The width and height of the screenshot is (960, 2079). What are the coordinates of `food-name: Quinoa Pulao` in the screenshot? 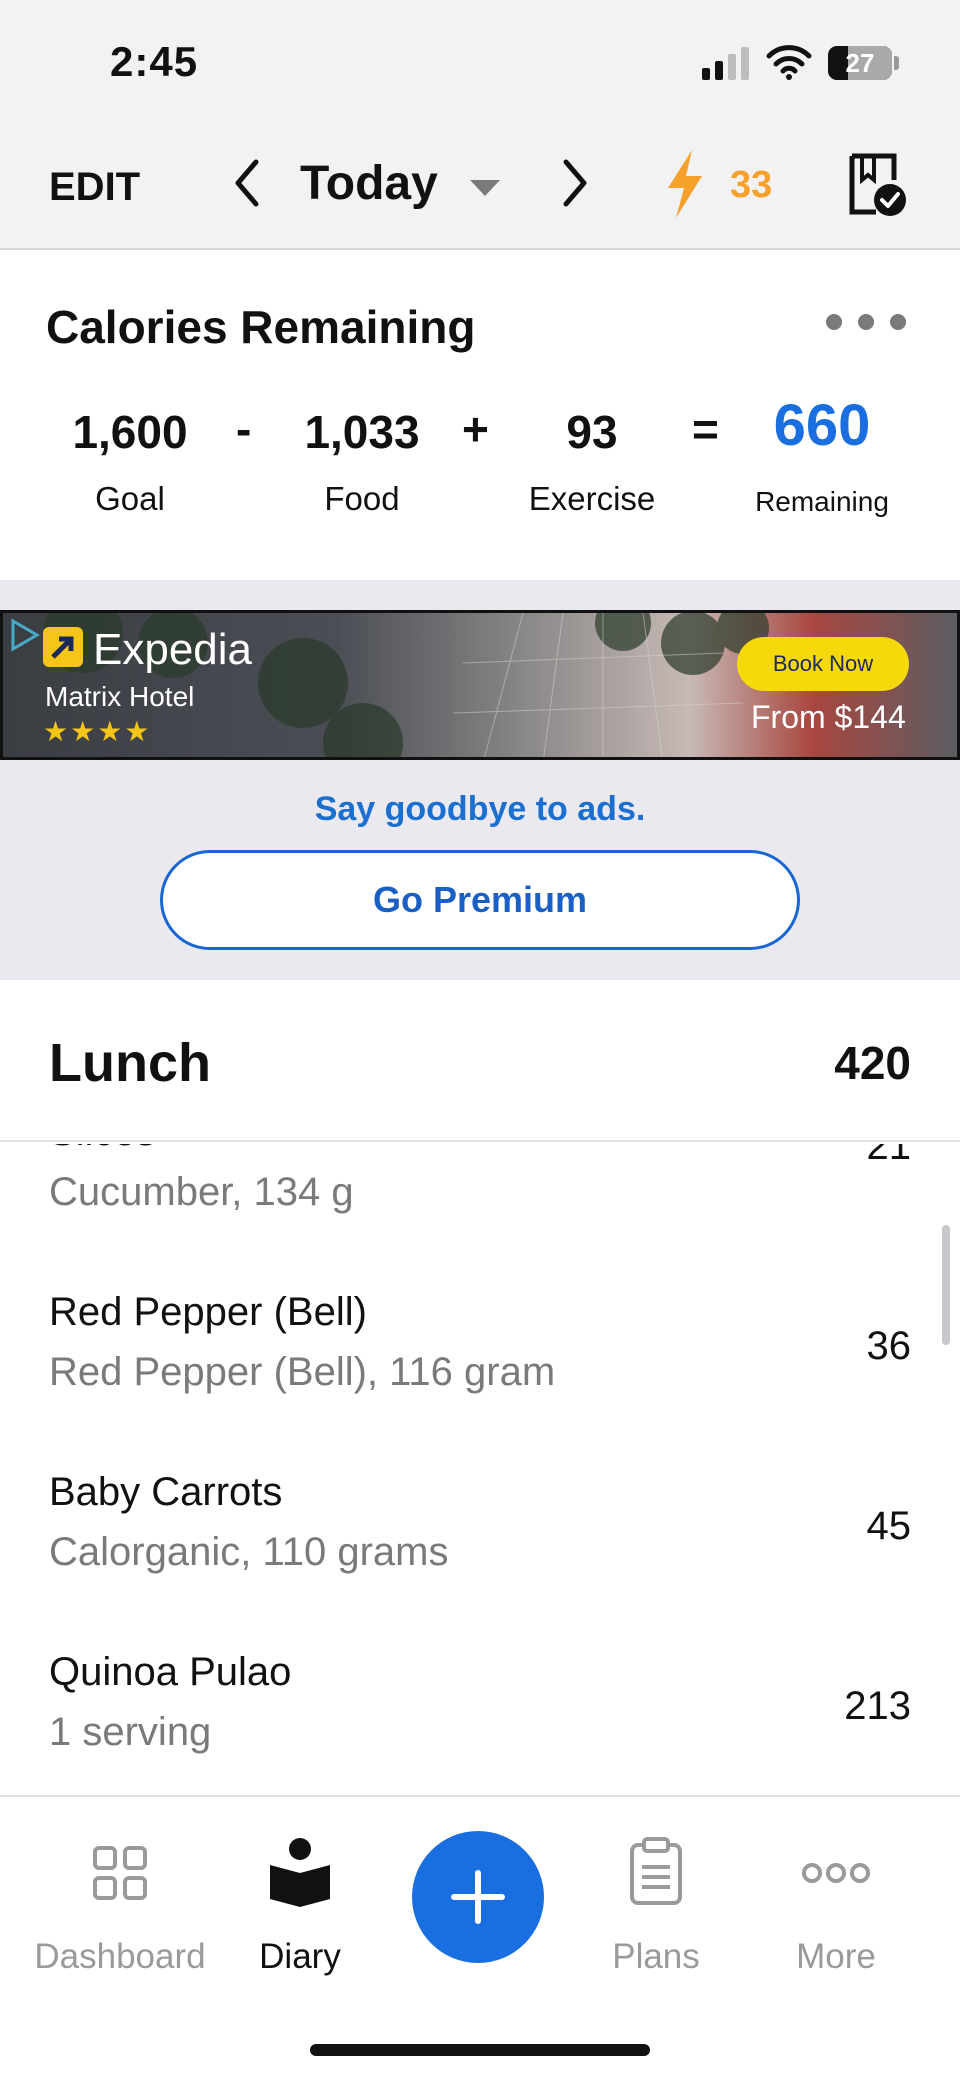 It's located at (170, 1672).